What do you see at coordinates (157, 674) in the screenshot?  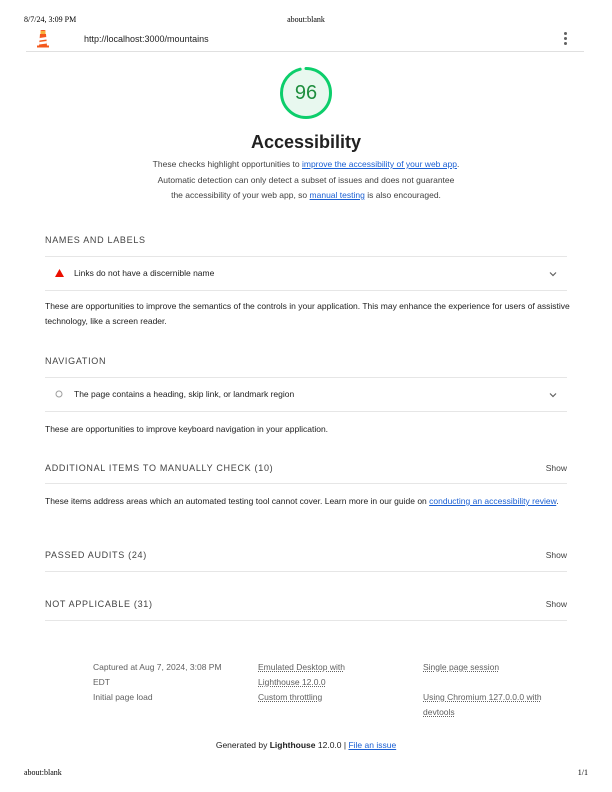 I see `env-captured: Captured at Aug 7, 2024, 3:08 PM EDT` at bounding box center [157, 674].